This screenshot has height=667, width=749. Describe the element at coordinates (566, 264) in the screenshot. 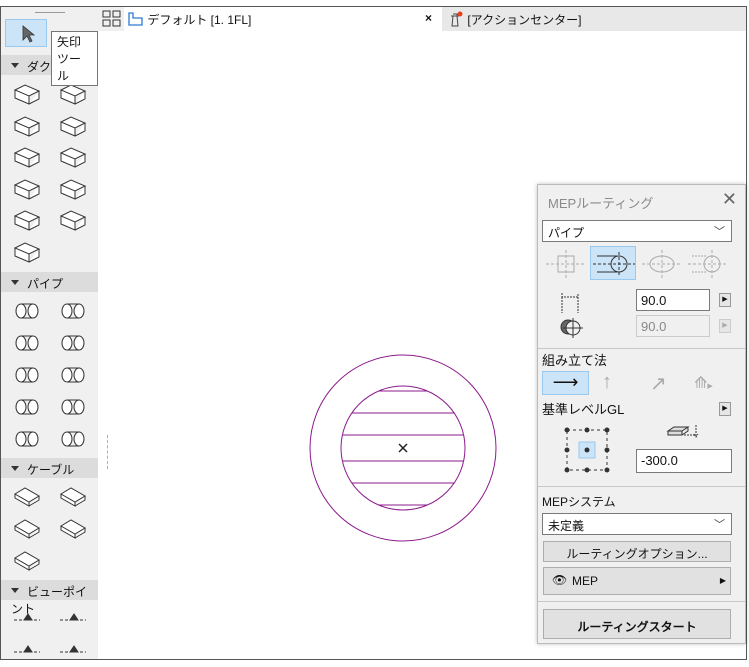

I see `shape-rect-icon` at that location.